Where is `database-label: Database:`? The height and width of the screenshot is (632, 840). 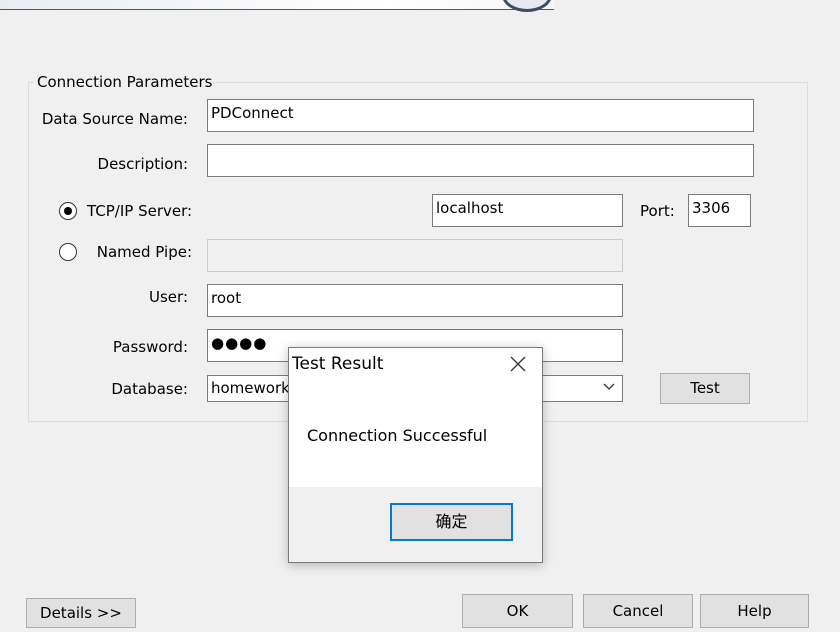 database-label: Database: is located at coordinates (149, 389).